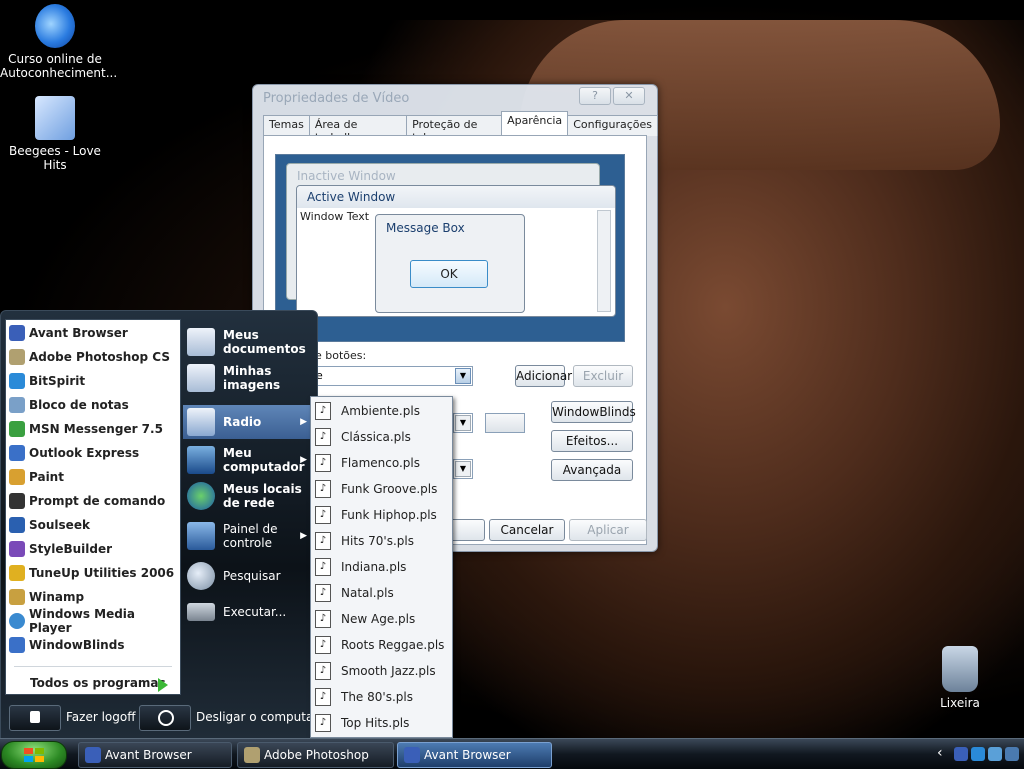  Describe the element at coordinates (248, 378) in the screenshot. I see `menu-minhas-imagens: Minhas imagens` at that location.